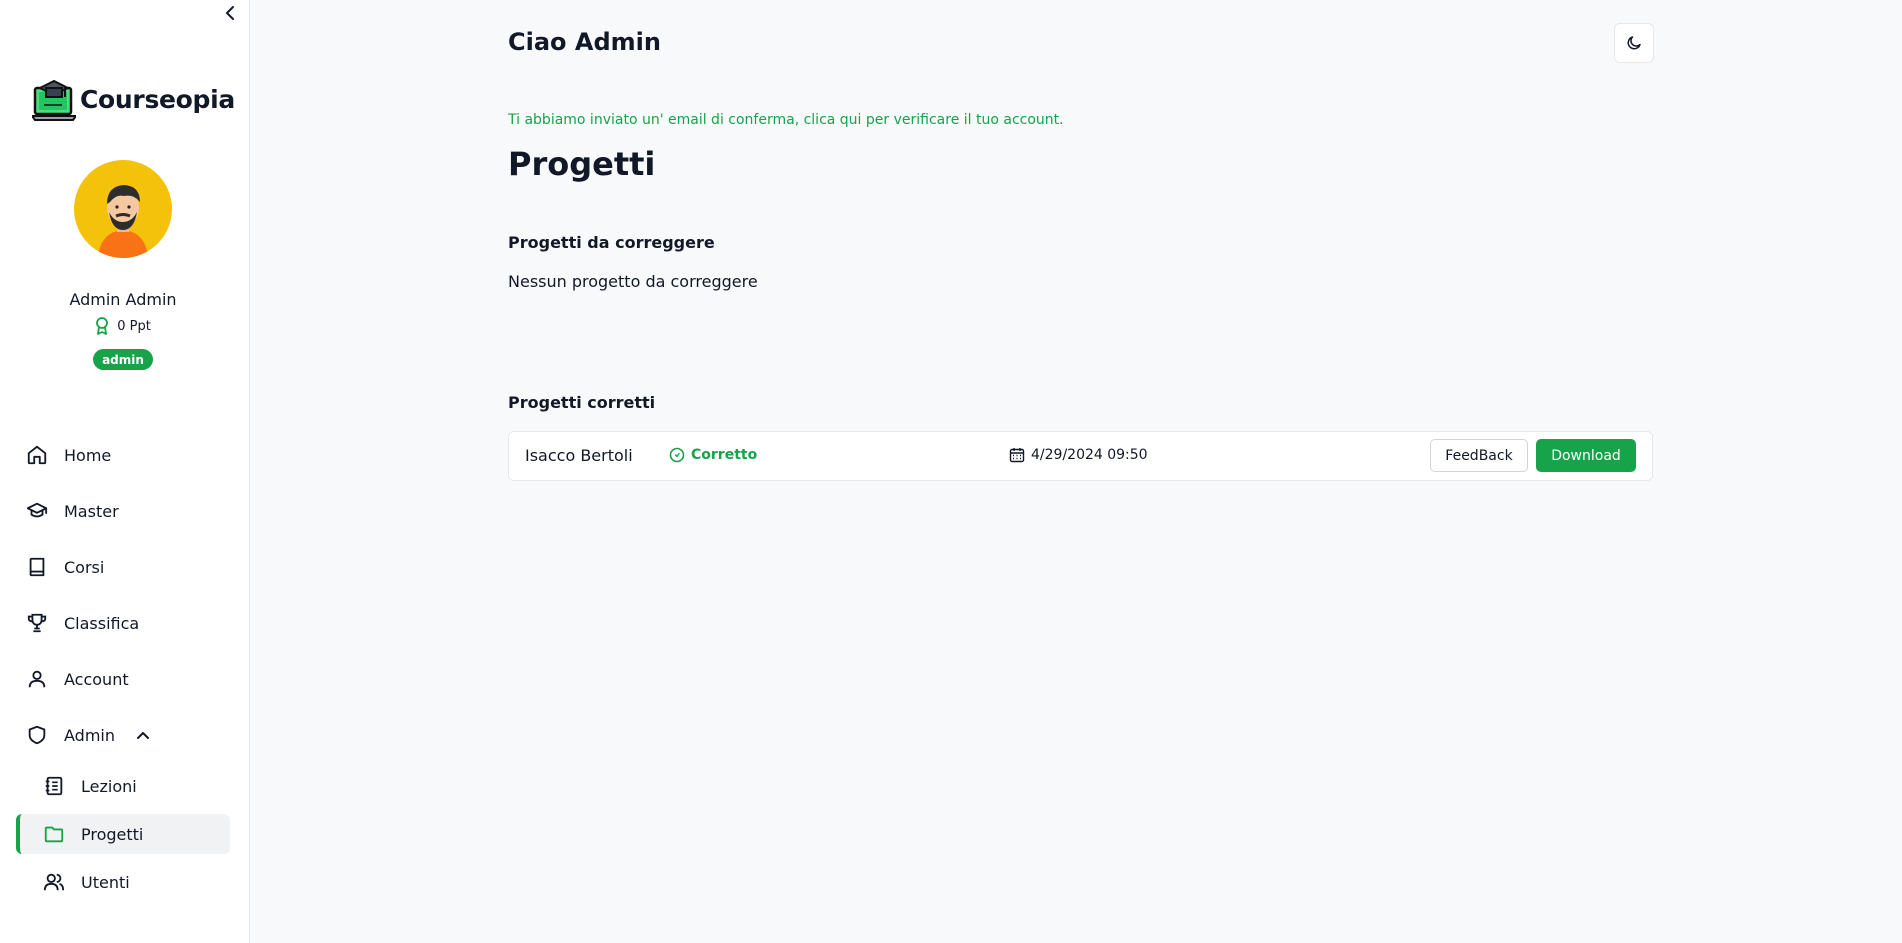 Image resolution: width=1902 pixels, height=943 pixels. I want to click on project-student-name: Isacco Bertoli, so click(579, 455).